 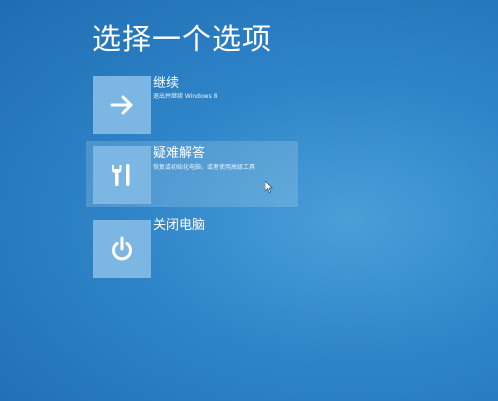 I want to click on troubleshoot-tile, so click(x=122, y=175).